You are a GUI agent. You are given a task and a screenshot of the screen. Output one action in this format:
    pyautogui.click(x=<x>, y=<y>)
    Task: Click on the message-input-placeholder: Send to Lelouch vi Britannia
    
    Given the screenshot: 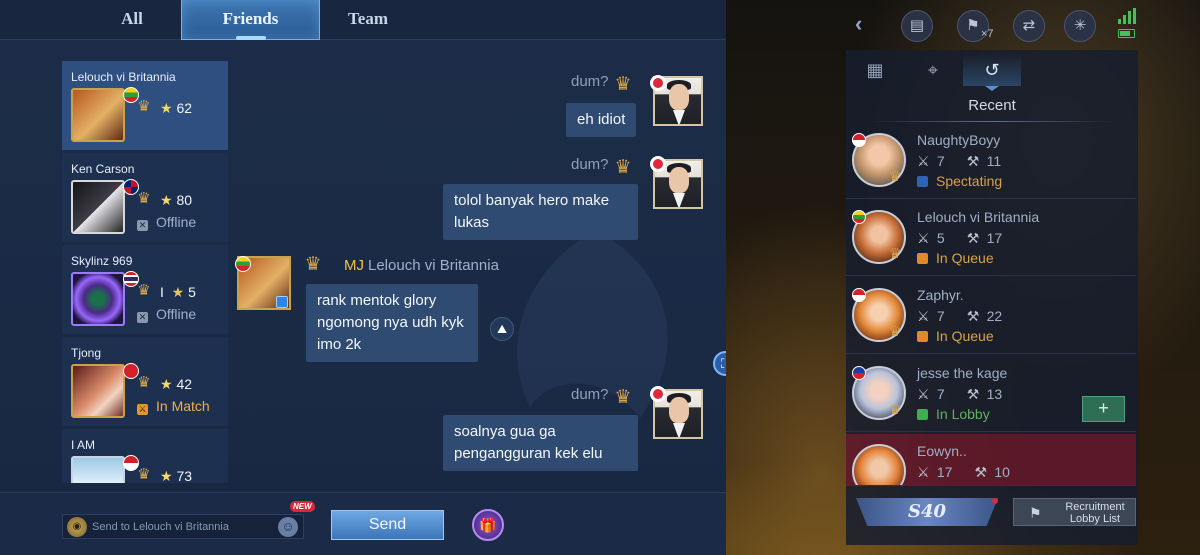 What is the action you would take?
    pyautogui.click(x=160, y=527)
    